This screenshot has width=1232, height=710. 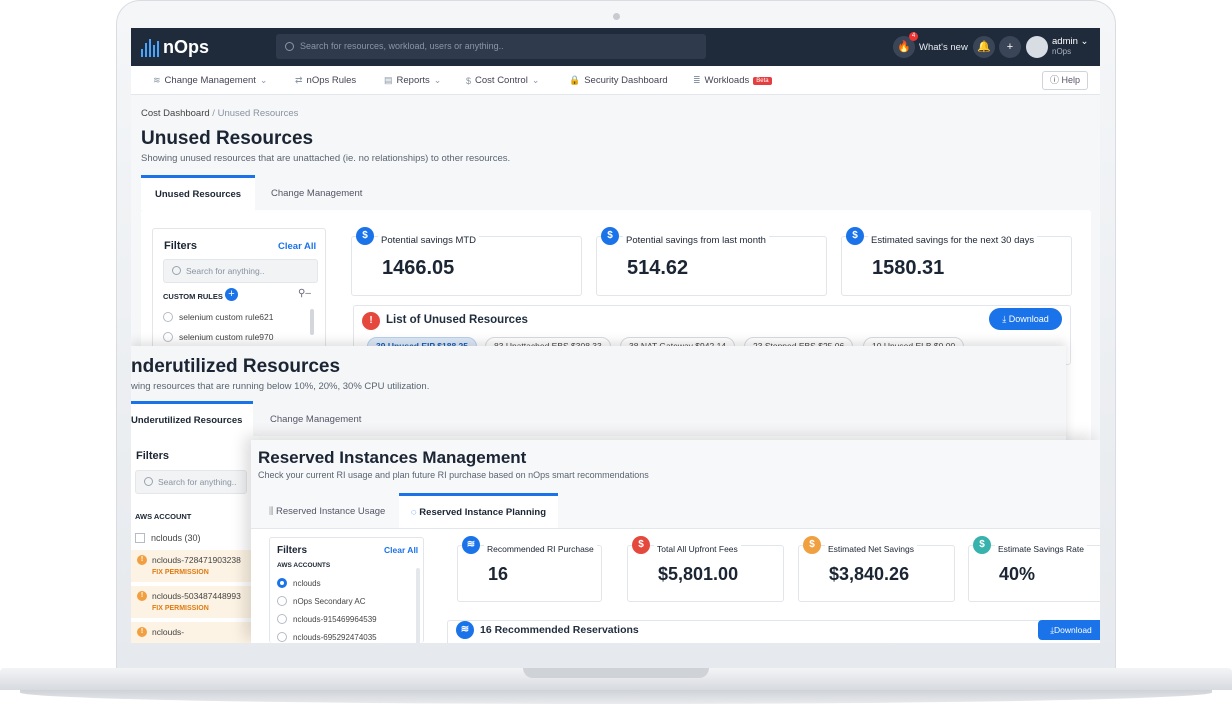 I want to click on user-name: admin, so click(x=1065, y=41).